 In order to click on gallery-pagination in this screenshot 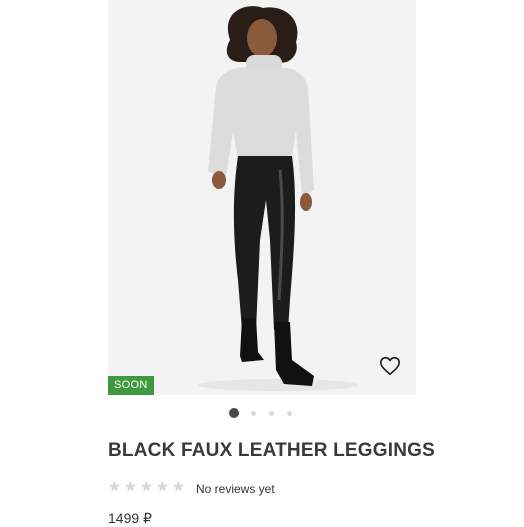, I will do `click(267, 413)`.